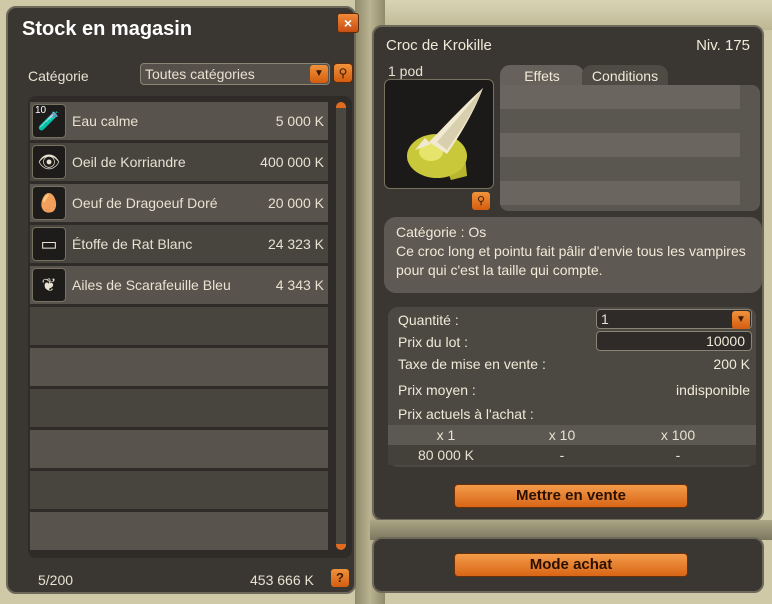  I want to click on zoom-icon: ⚲, so click(481, 201).